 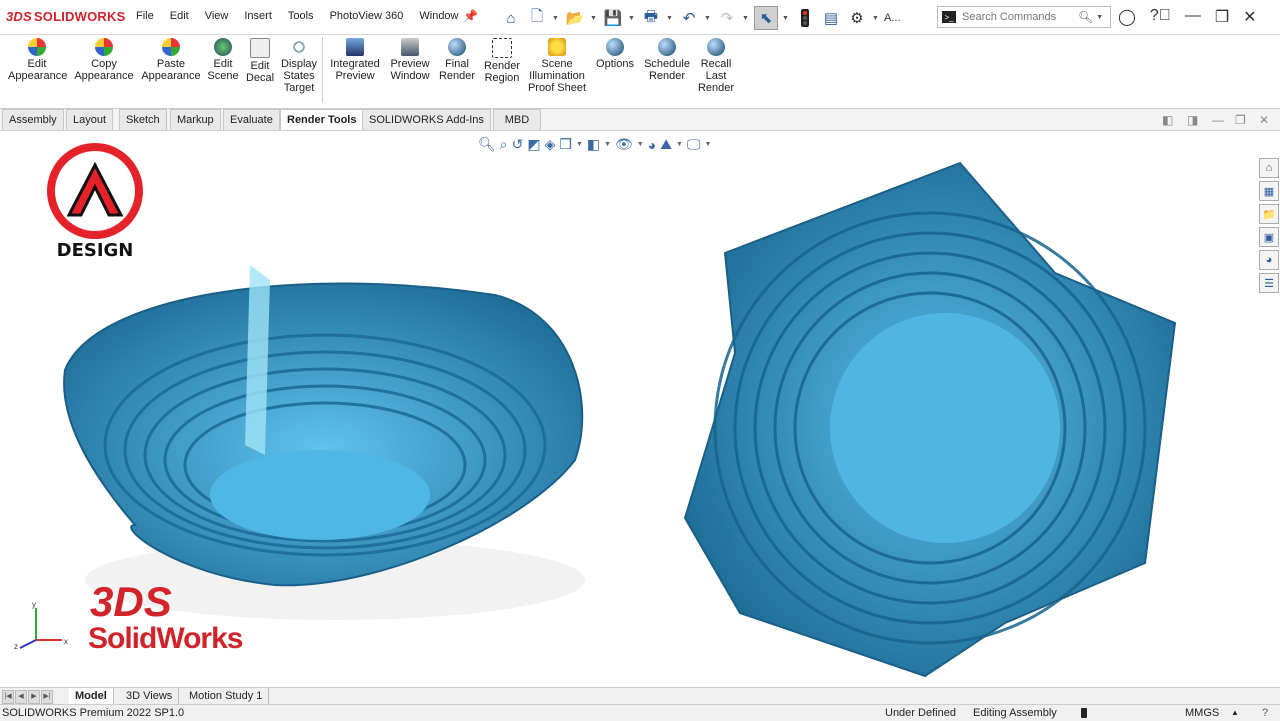 I want to click on open-dropdown-icon: ▼, so click(x=594, y=18).